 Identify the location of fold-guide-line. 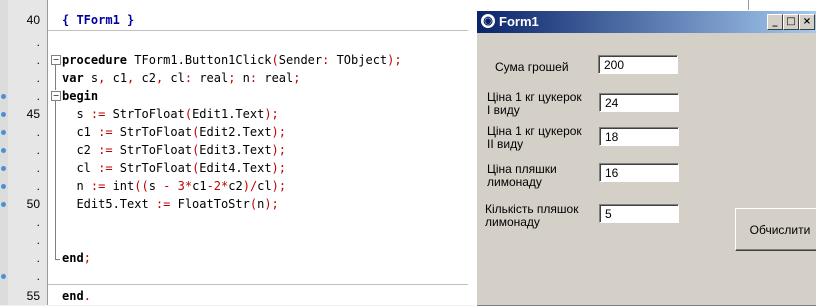
(55, 77).